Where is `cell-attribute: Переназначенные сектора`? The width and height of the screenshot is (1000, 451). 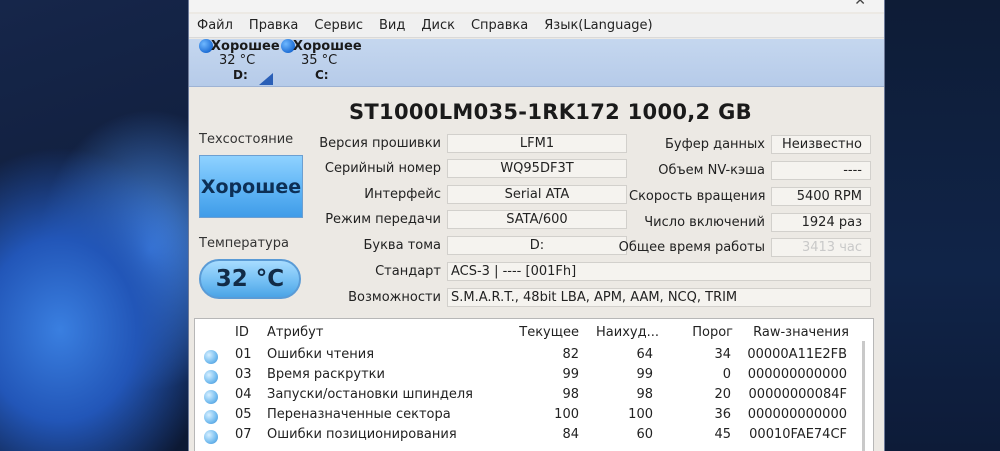
cell-attribute: Переназначенные сектора is located at coordinates (359, 414).